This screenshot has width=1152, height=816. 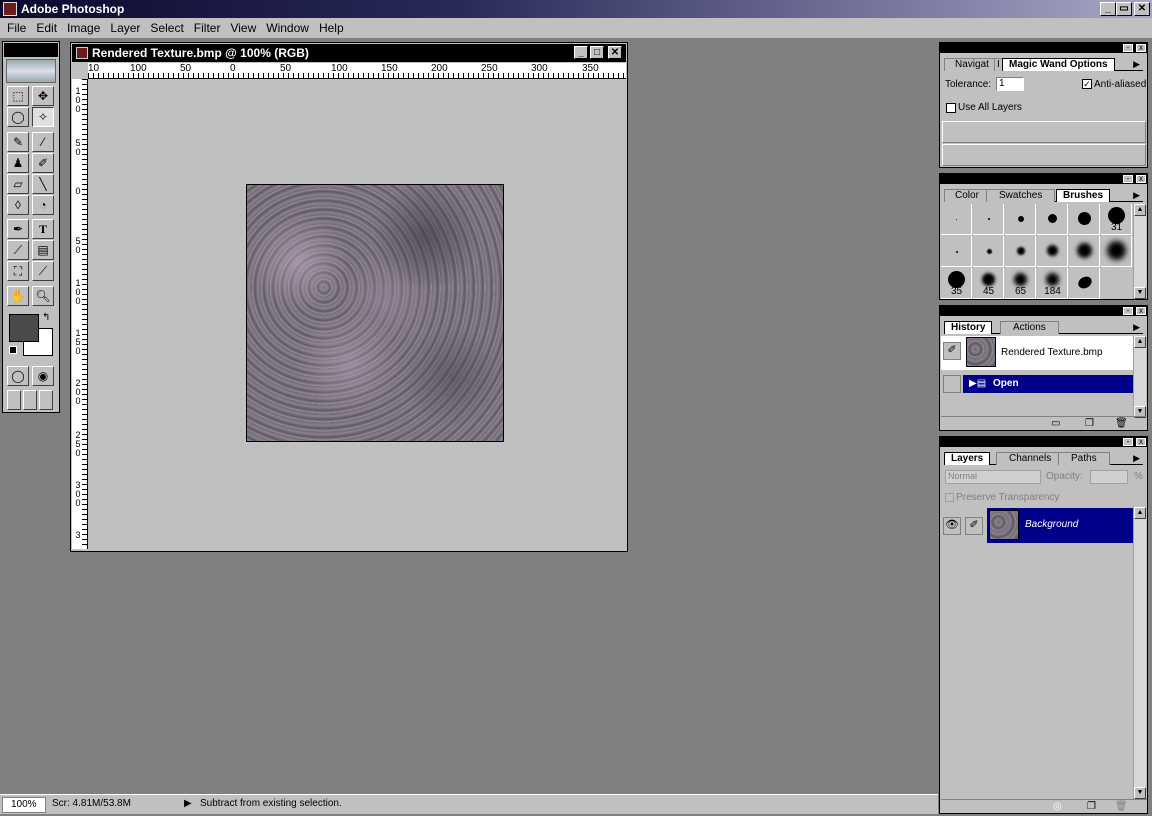 I want to click on adobe-eye-icon, so click(x=31, y=71).